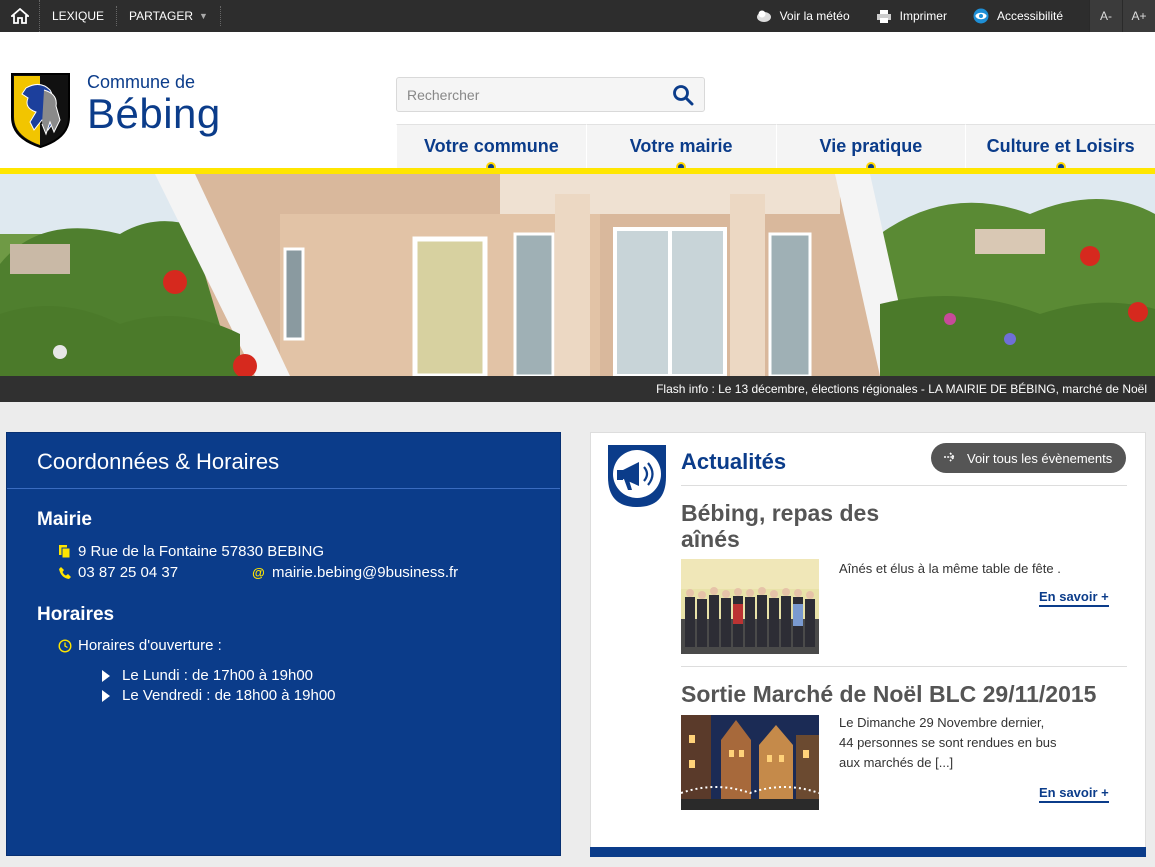  What do you see at coordinates (20, 16) in the screenshot?
I see `home-icon` at bounding box center [20, 16].